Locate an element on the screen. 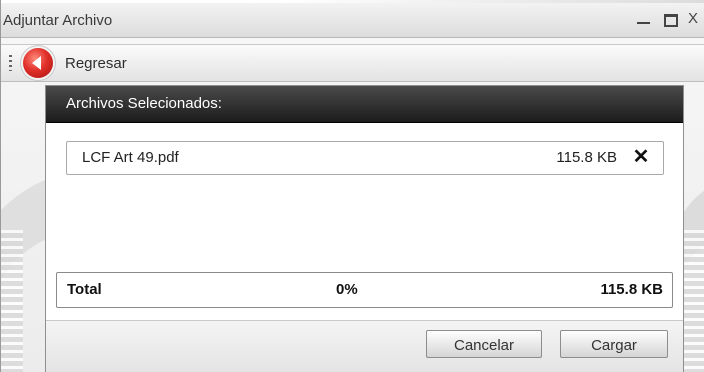 Image resolution: width=704 pixels, height=372 pixels. window-title: Adjuntar Archivo is located at coordinates (58, 20).